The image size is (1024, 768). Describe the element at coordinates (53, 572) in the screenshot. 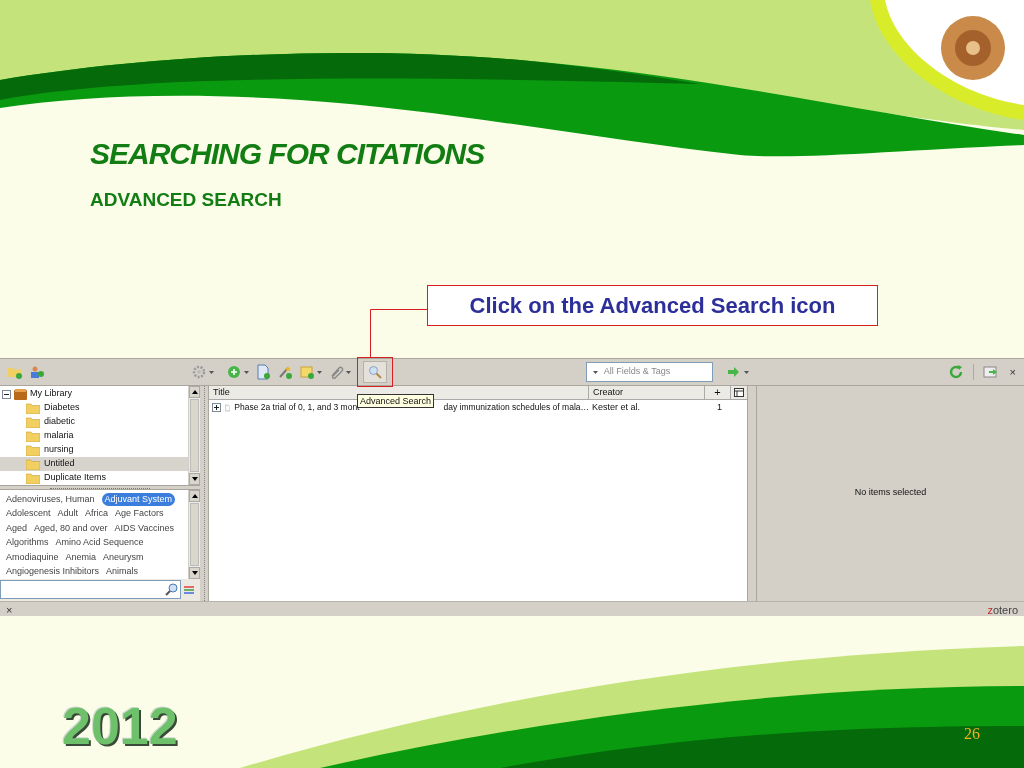

I see `tag: Angiogenesis Inhibitors` at that location.